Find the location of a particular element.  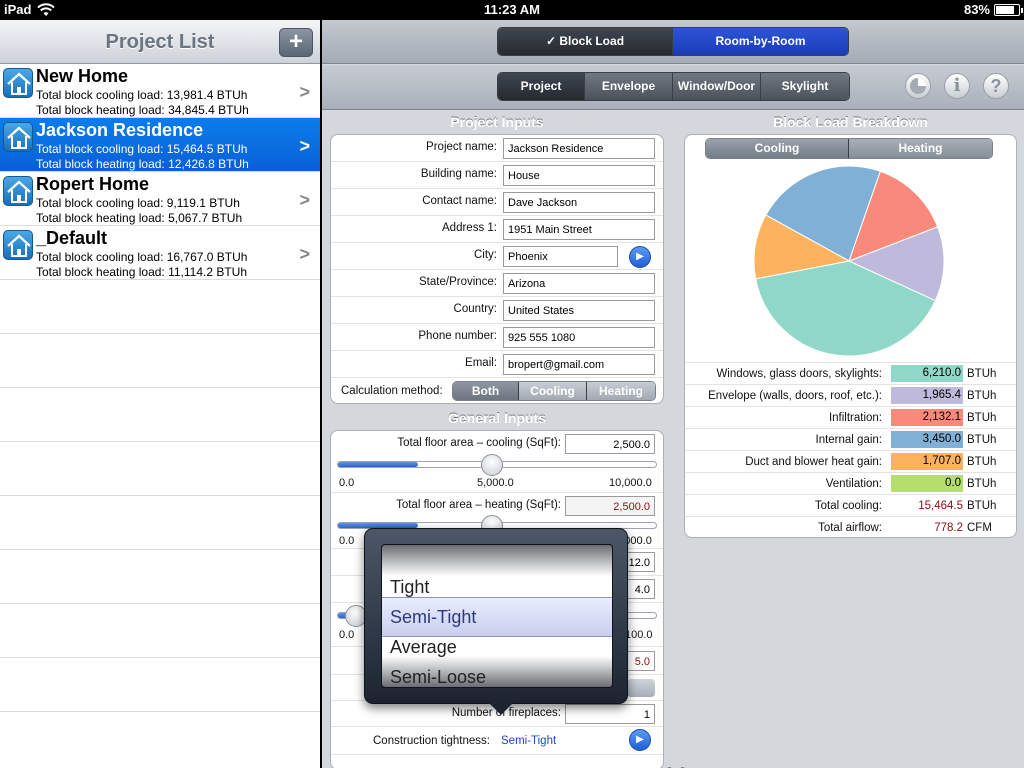

mode-toolbar: ✓ Block Load Room-by-Room is located at coordinates (673, 42).